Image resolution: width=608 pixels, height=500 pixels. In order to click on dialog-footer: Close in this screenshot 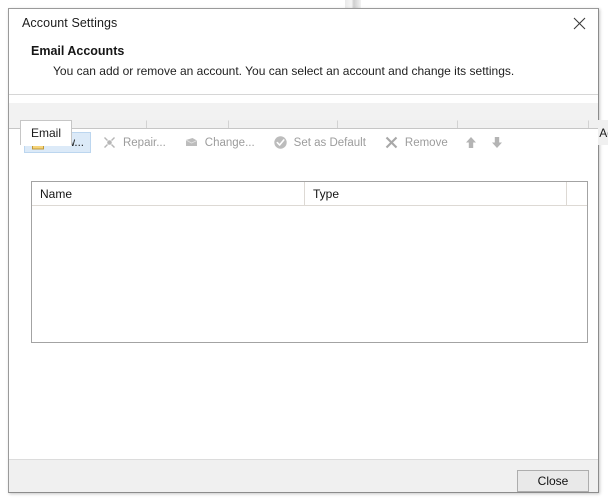, I will do `click(303, 475)`.